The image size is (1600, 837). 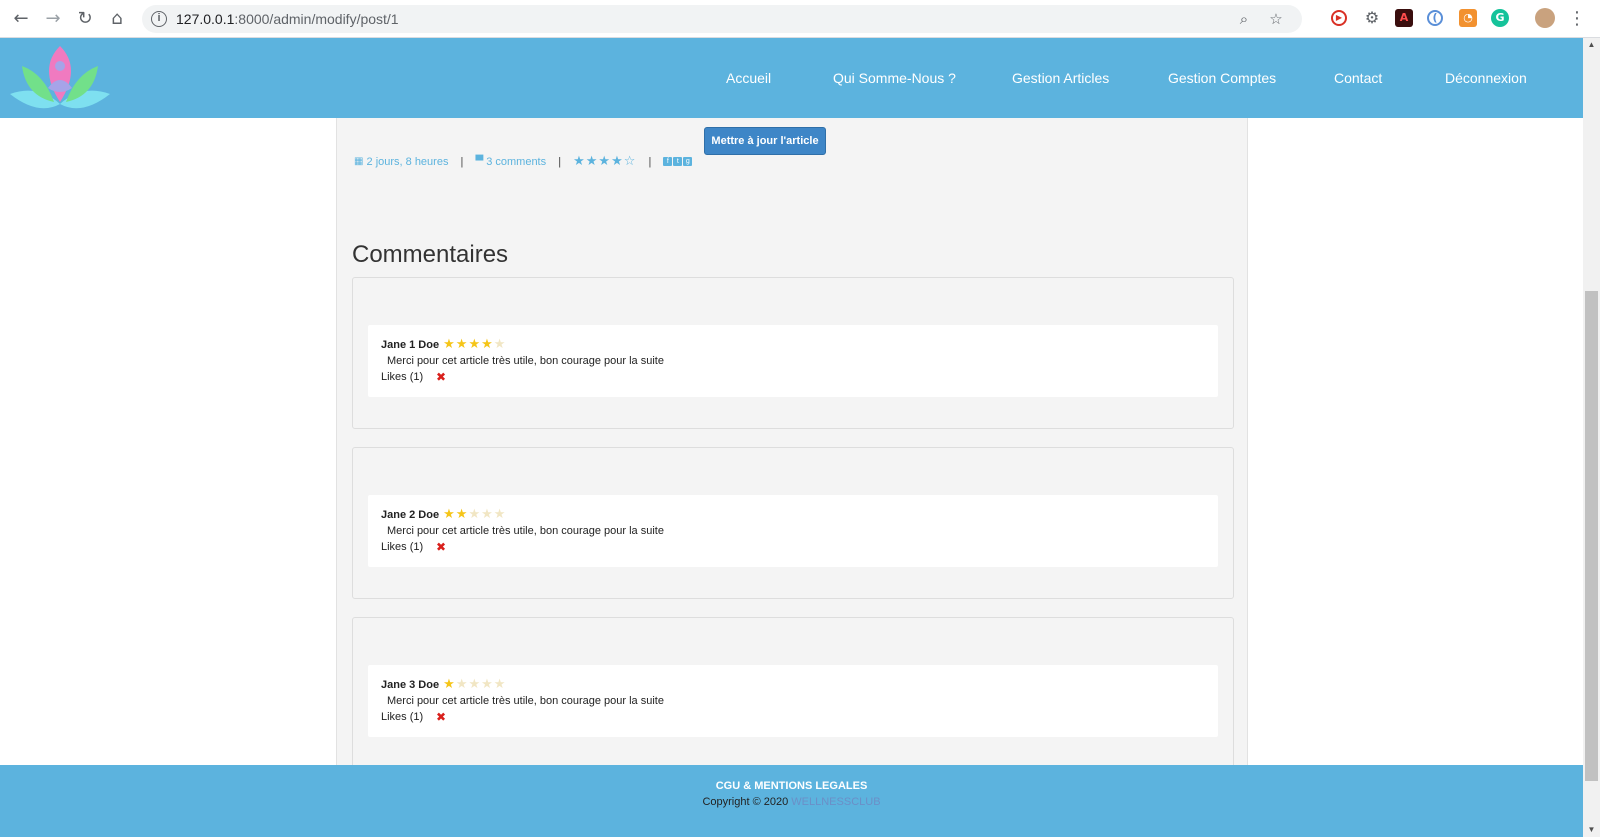 I want to click on rss-icon: ◔, so click(x=1468, y=18).